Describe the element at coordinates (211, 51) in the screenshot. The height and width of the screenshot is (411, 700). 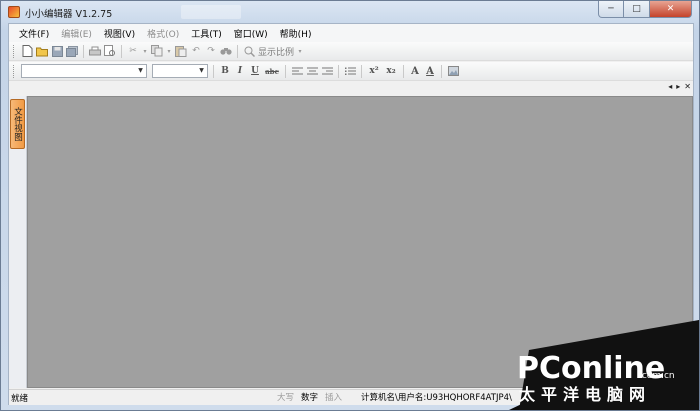
I see `redo-icon: ↷` at that location.